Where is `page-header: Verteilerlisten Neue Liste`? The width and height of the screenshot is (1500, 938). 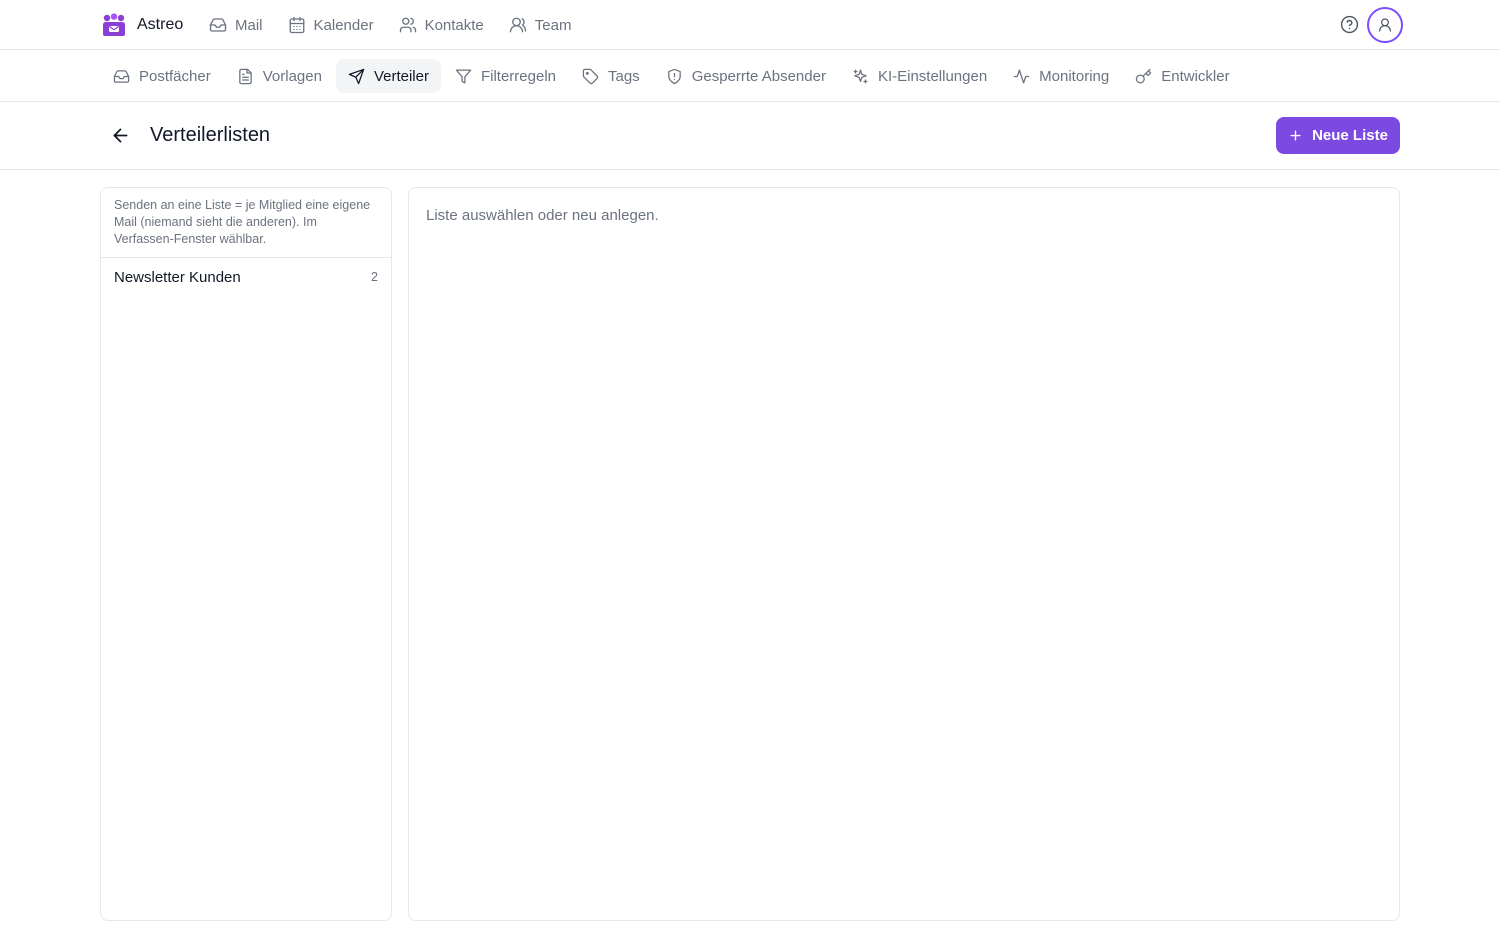
page-header: Verteilerlisten Neue Liste is located at coordinates (750, 136).